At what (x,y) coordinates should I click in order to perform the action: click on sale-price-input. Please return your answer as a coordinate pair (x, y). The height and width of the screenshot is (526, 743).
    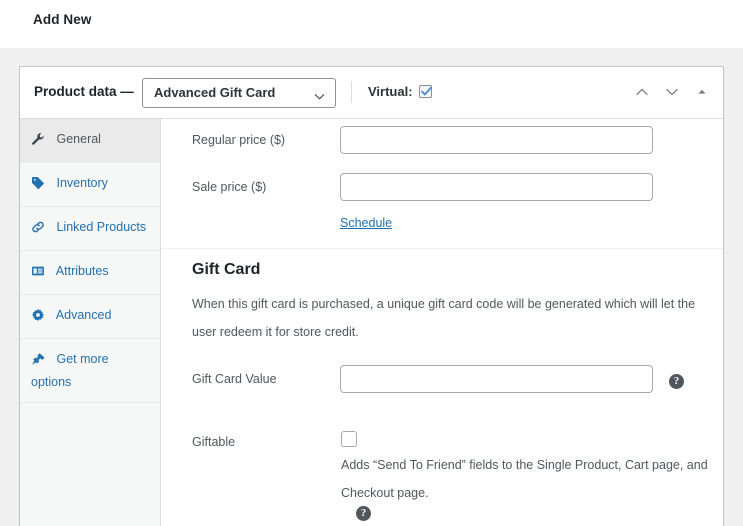
    Looking at the image, I should click on (496, 187).